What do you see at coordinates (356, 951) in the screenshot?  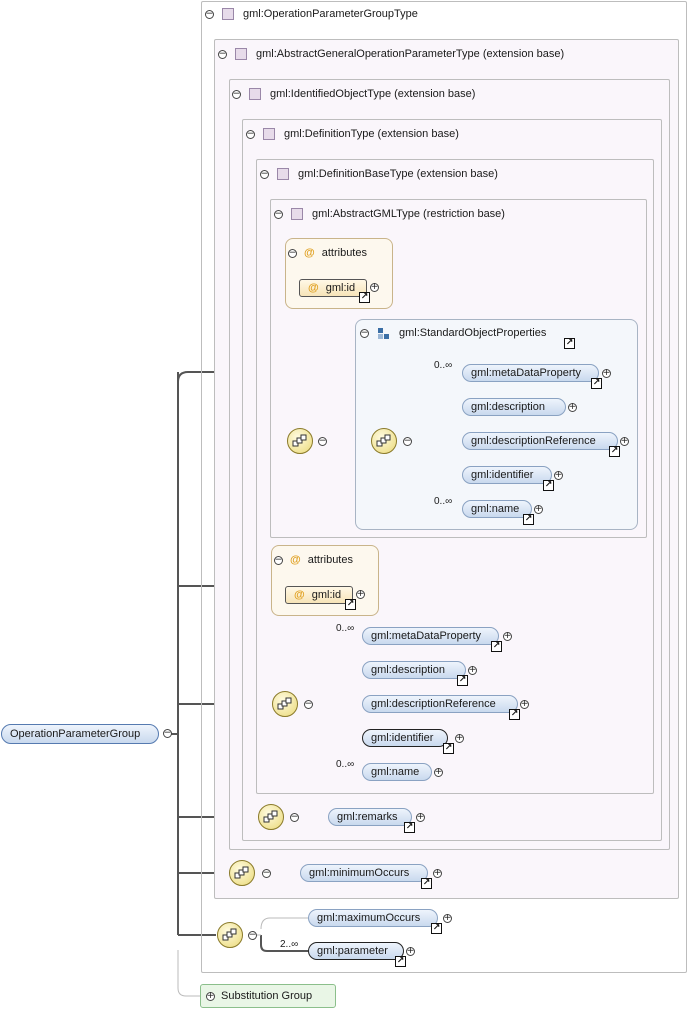 I see `element-parameter: gml:parameter` at bounding box center [356, 951].